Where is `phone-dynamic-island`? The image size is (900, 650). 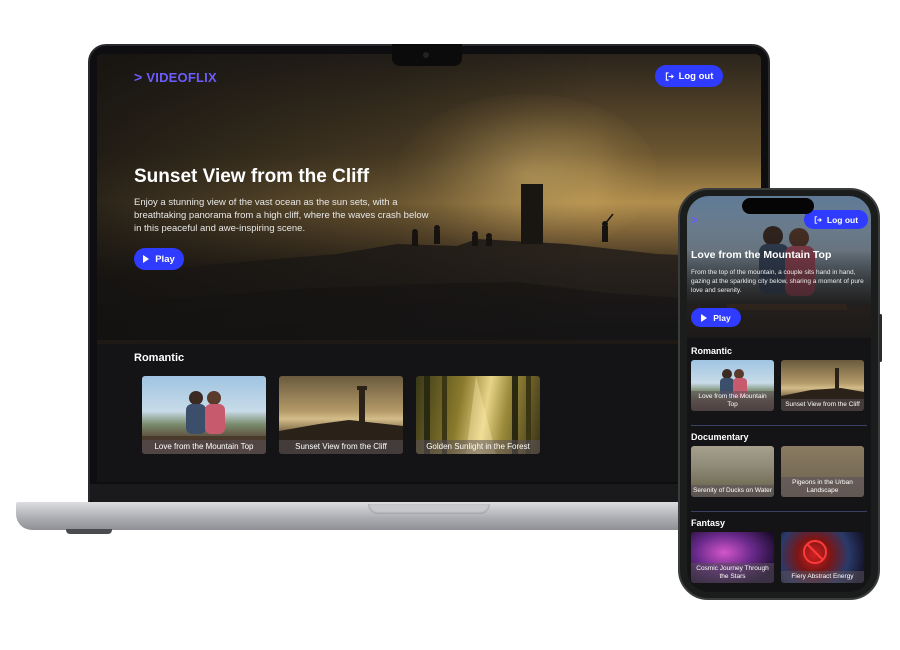 phone-dynamic-island is located at coordinates (778, 206).